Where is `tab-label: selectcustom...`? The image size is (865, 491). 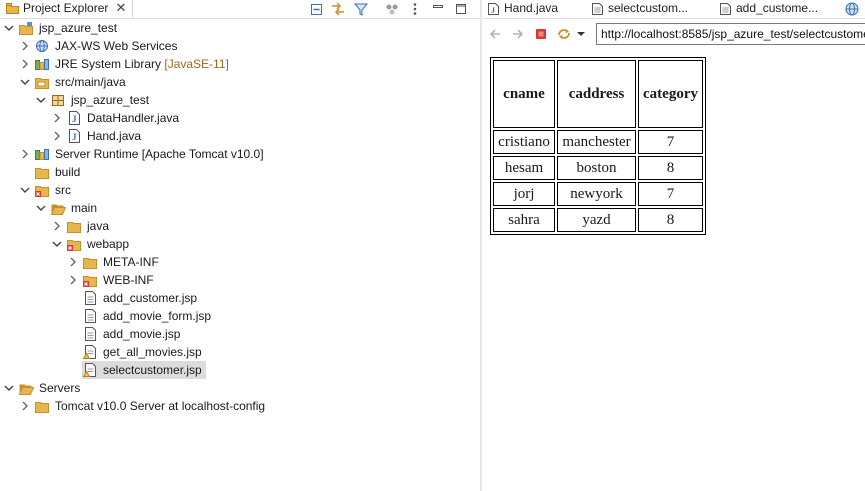 tab-label: selectcustom... is located at coordinates (648, 8).